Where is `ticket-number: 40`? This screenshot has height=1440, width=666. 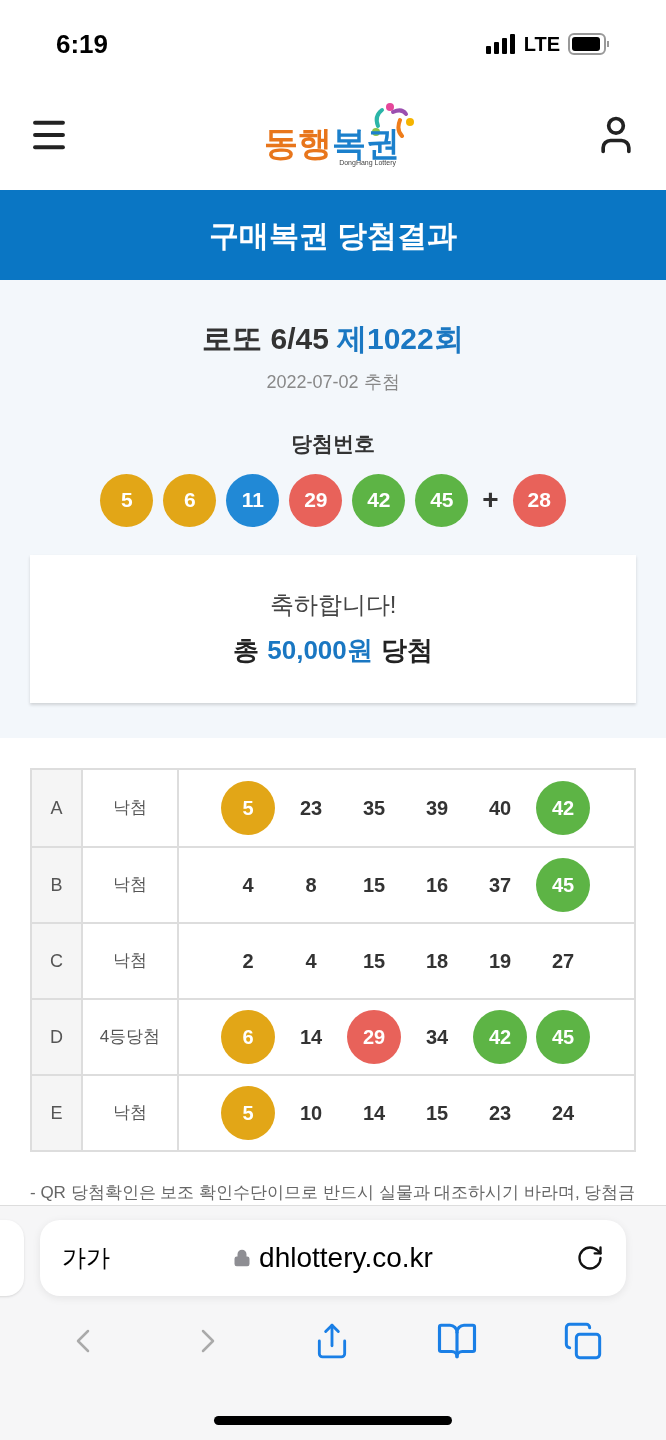 ticket-number: 40 is located at coordinates (500, 808).